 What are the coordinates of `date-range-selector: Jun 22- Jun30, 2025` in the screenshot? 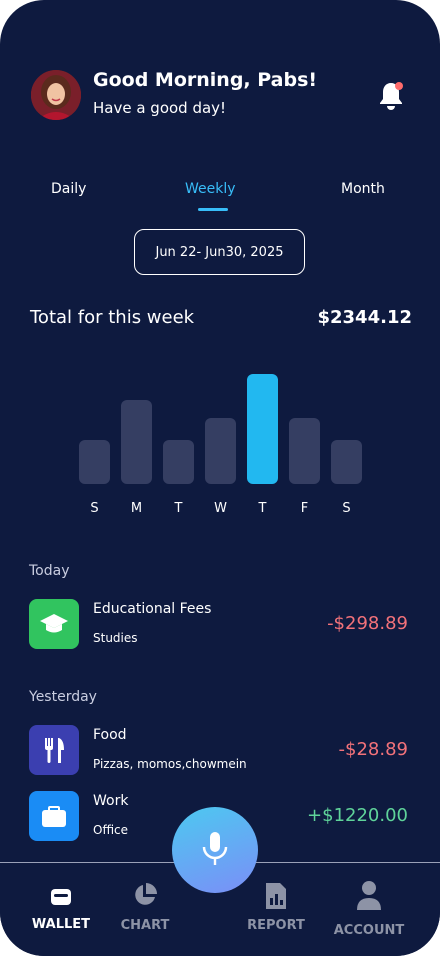 It's located at (219, 252).